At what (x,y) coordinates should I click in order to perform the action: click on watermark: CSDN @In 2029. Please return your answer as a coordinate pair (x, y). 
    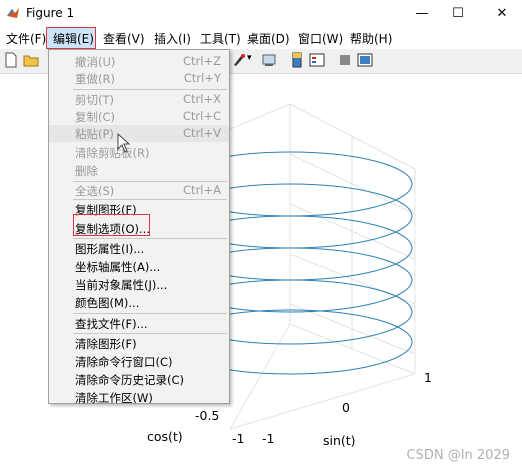
    Looking at the image, I should click on (458, 455).